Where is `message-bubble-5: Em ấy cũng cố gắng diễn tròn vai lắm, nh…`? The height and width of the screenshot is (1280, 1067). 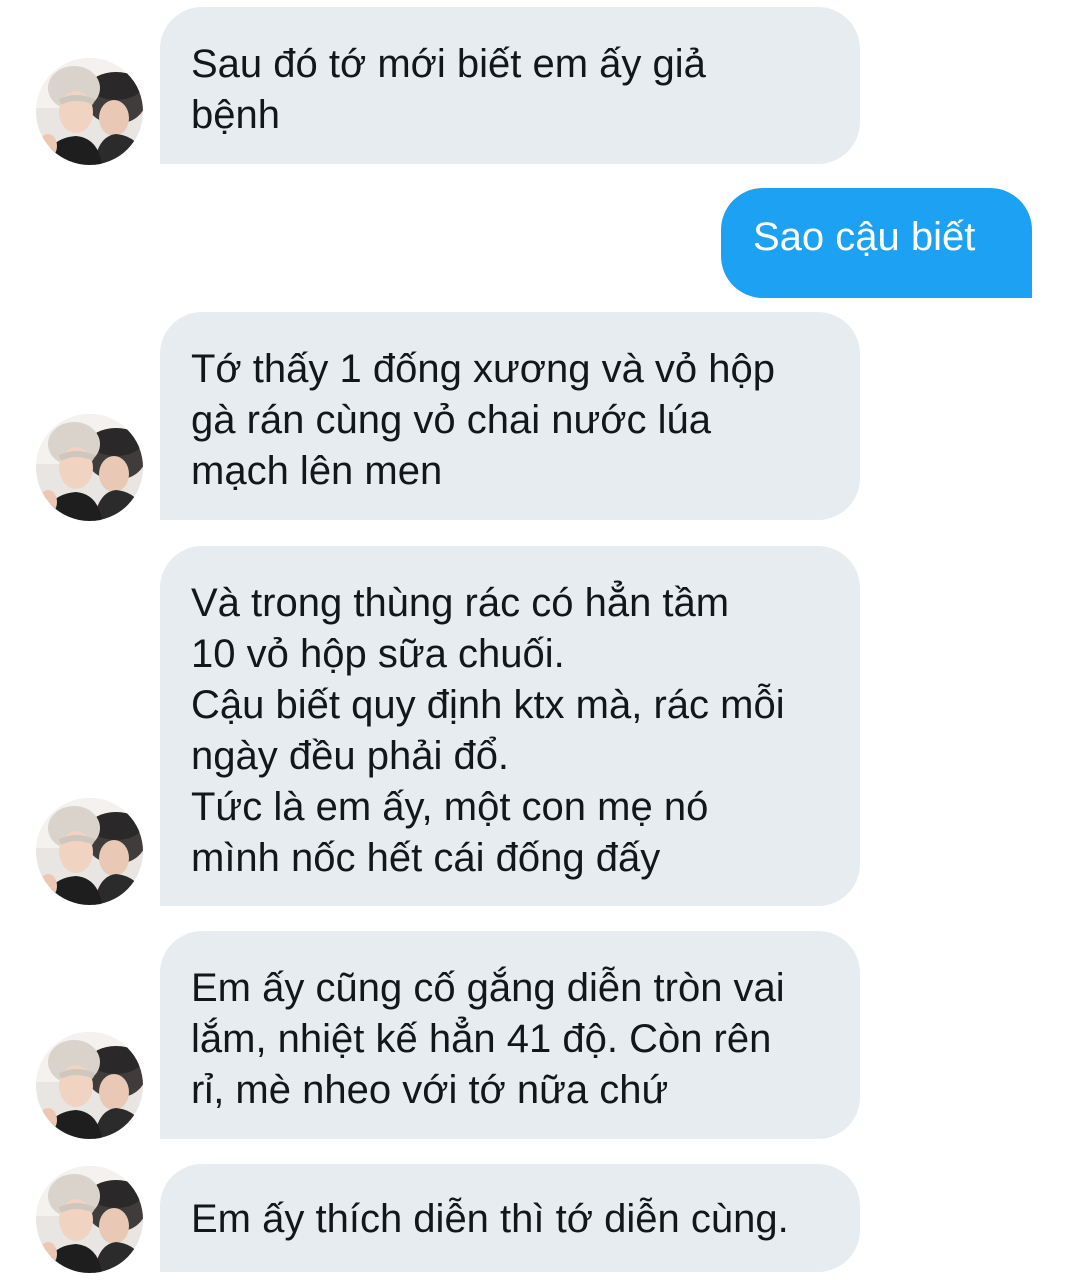 message-bubble-5: Em ấy cũng cố gắng diễn tròn vai lắm, nh… is located at coordinates (510, 1035).